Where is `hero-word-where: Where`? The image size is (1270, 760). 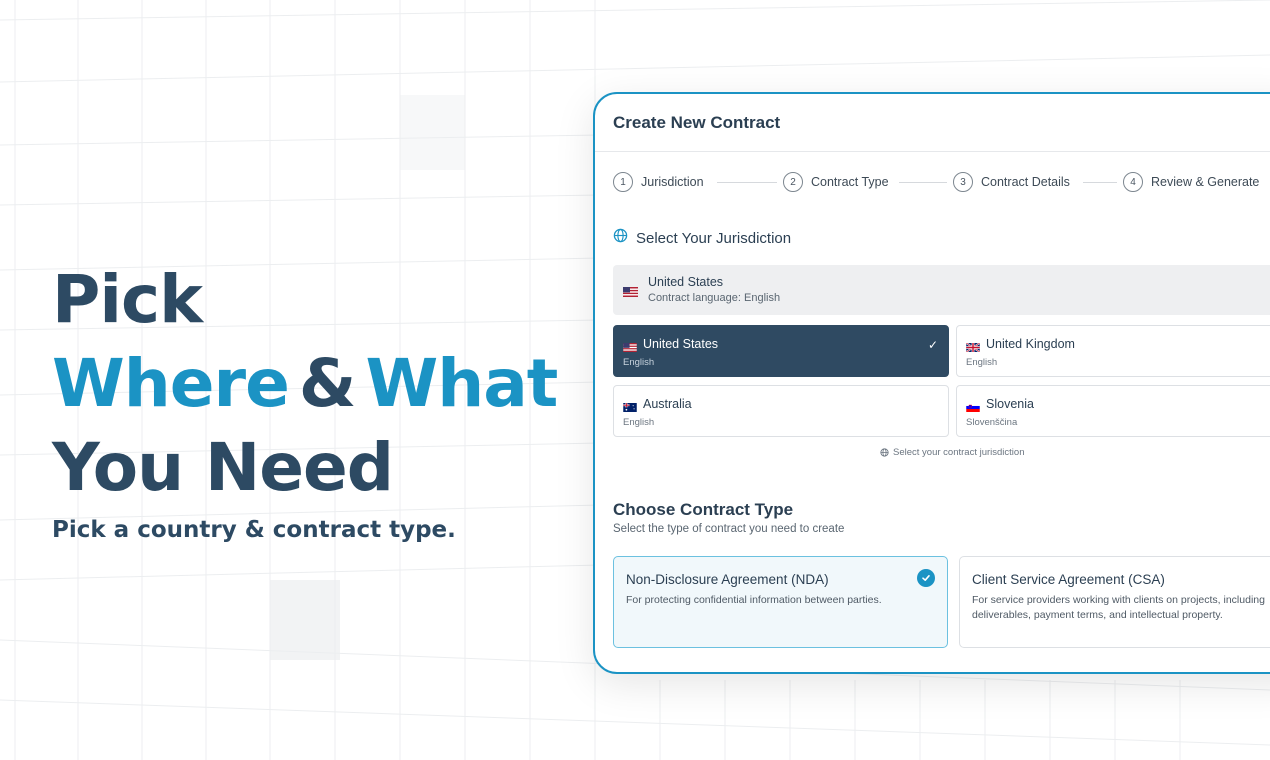 hero-word-where: Where is located at coordinates (171, 383).